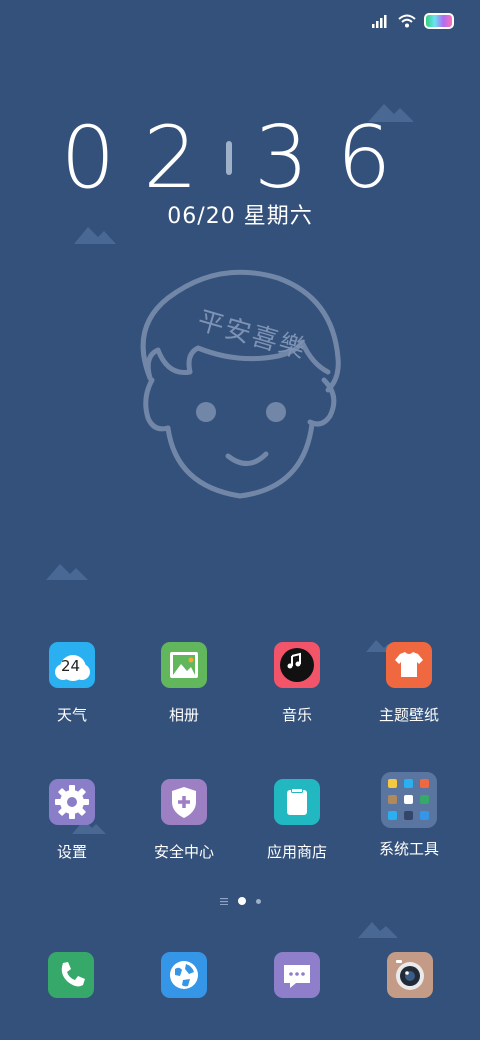 This screenshot has height=1040, width=480. I want to click on page-dot-active, so click(241, 901).